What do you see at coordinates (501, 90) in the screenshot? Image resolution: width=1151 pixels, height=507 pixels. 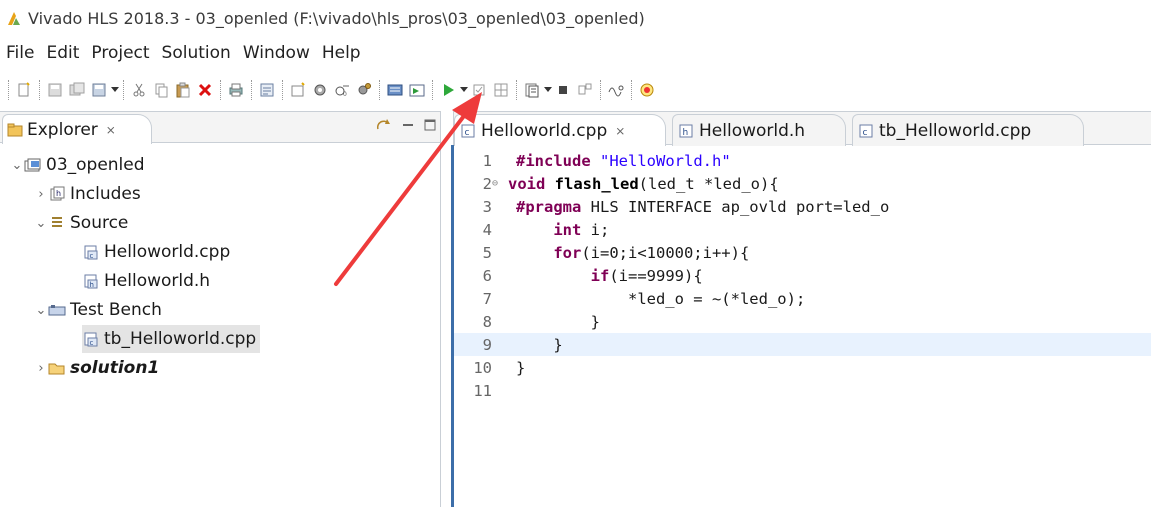 I see `grid-view-icon` at bounding box center [501, 90].